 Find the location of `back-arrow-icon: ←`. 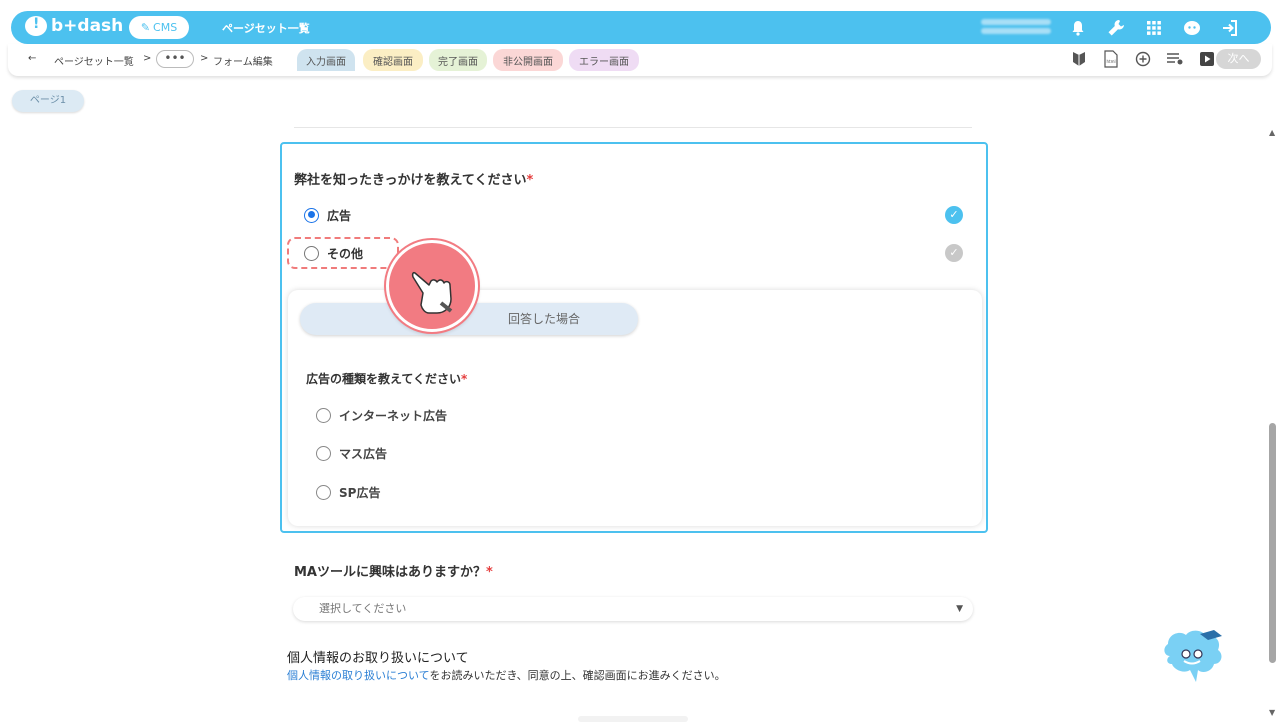

back-arrow-icon: ← is located at coordinates (32, 58).